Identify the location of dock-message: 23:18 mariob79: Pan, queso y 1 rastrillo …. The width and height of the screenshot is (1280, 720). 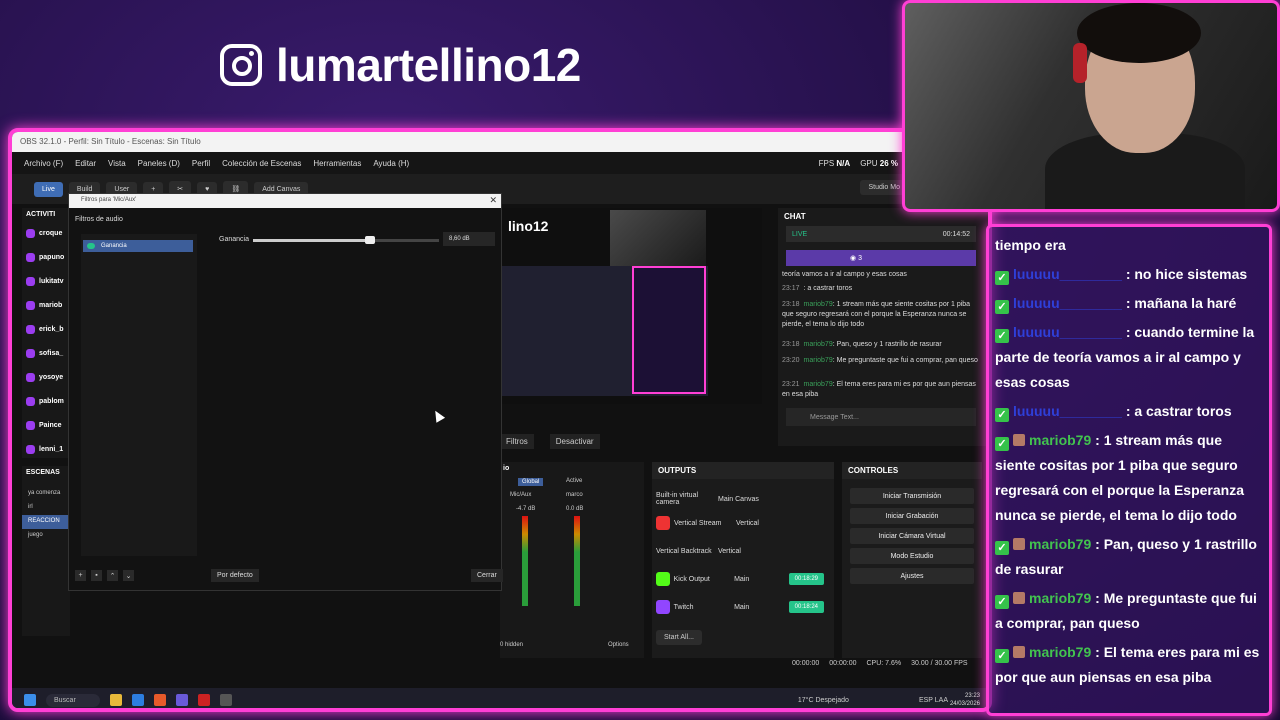
(880, 345).